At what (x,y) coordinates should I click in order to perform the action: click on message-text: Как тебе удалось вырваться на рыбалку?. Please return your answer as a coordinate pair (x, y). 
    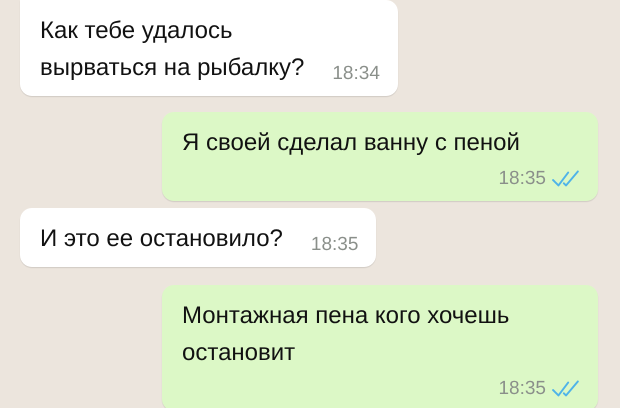
    Looking at the image, I should click on (172, 49).